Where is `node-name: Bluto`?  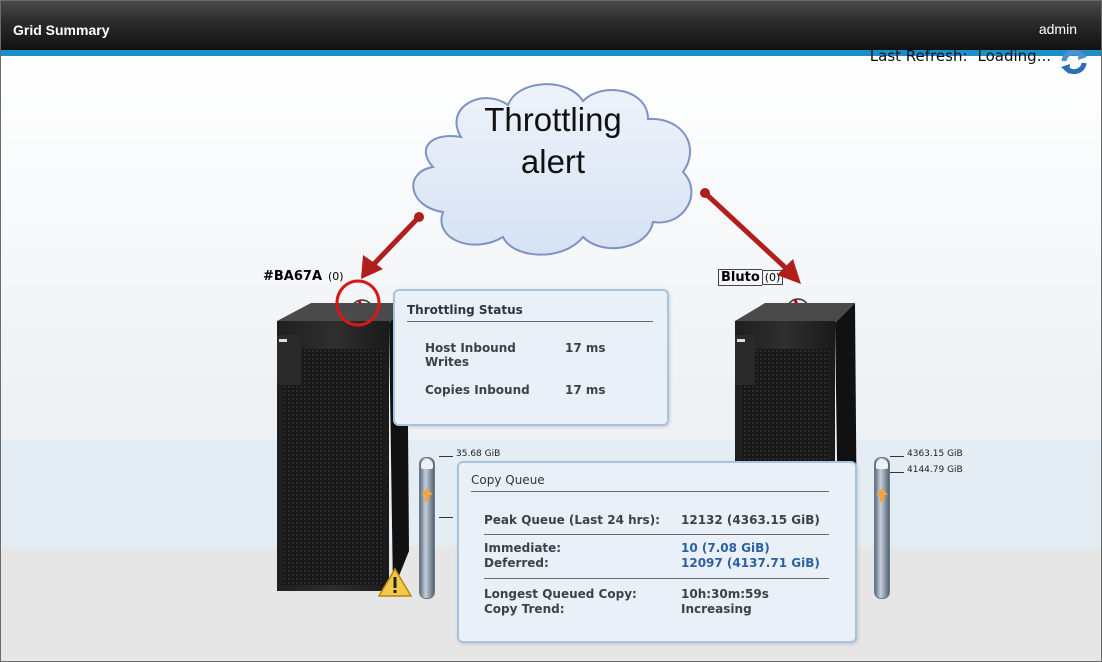
node-name: Bluto is located at coordinates (740, 277).